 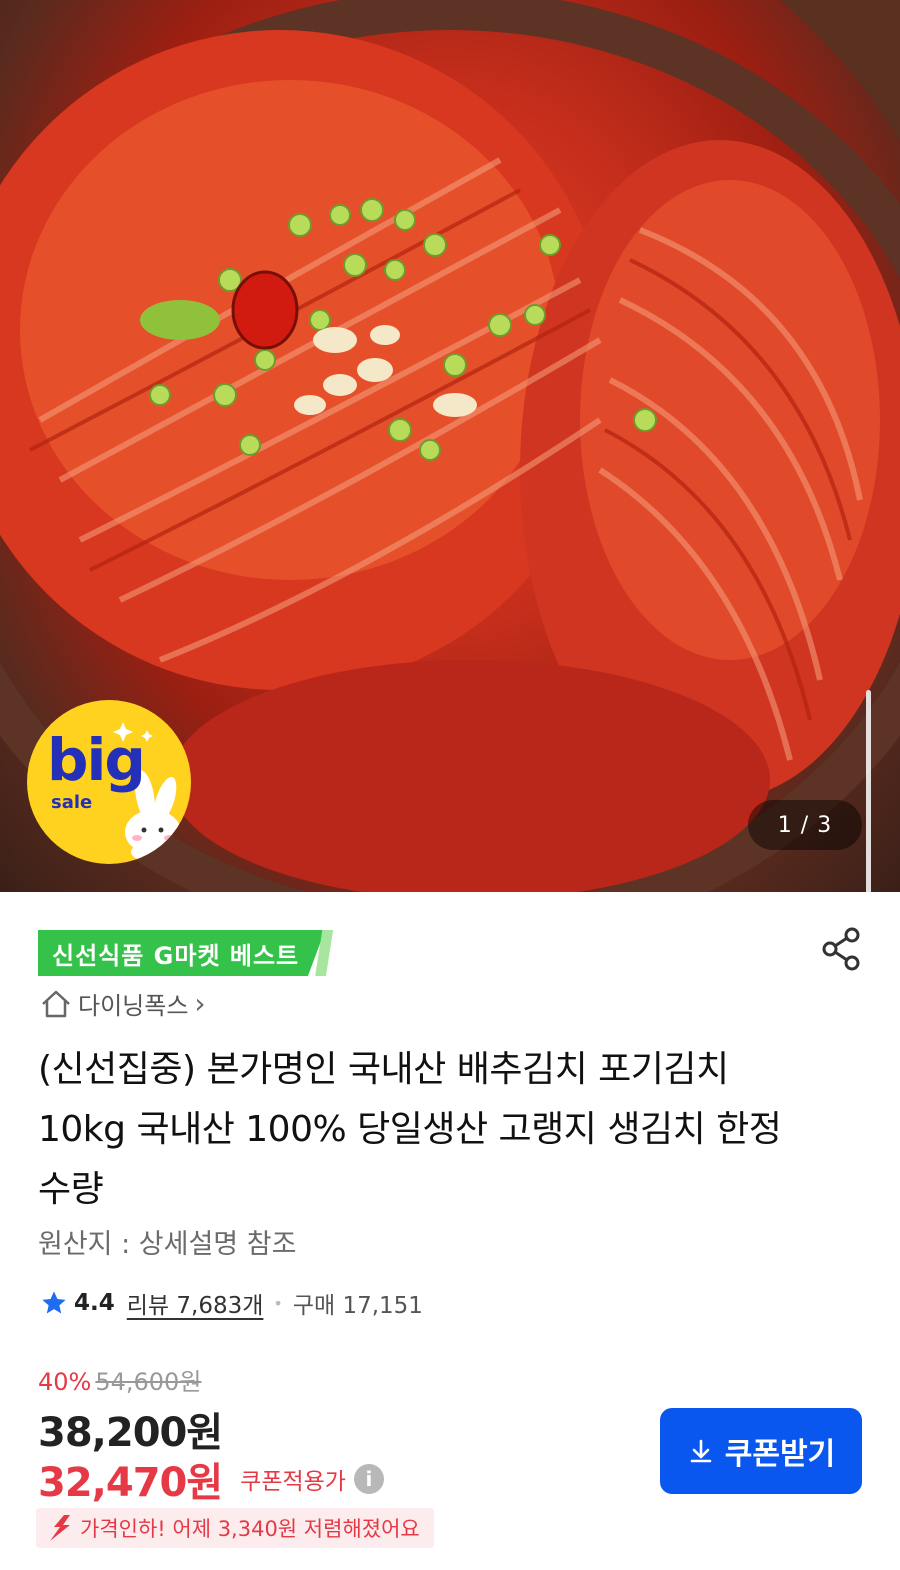 I want to click on coupon-price: 32,470원, so click(x=130, y=1483).